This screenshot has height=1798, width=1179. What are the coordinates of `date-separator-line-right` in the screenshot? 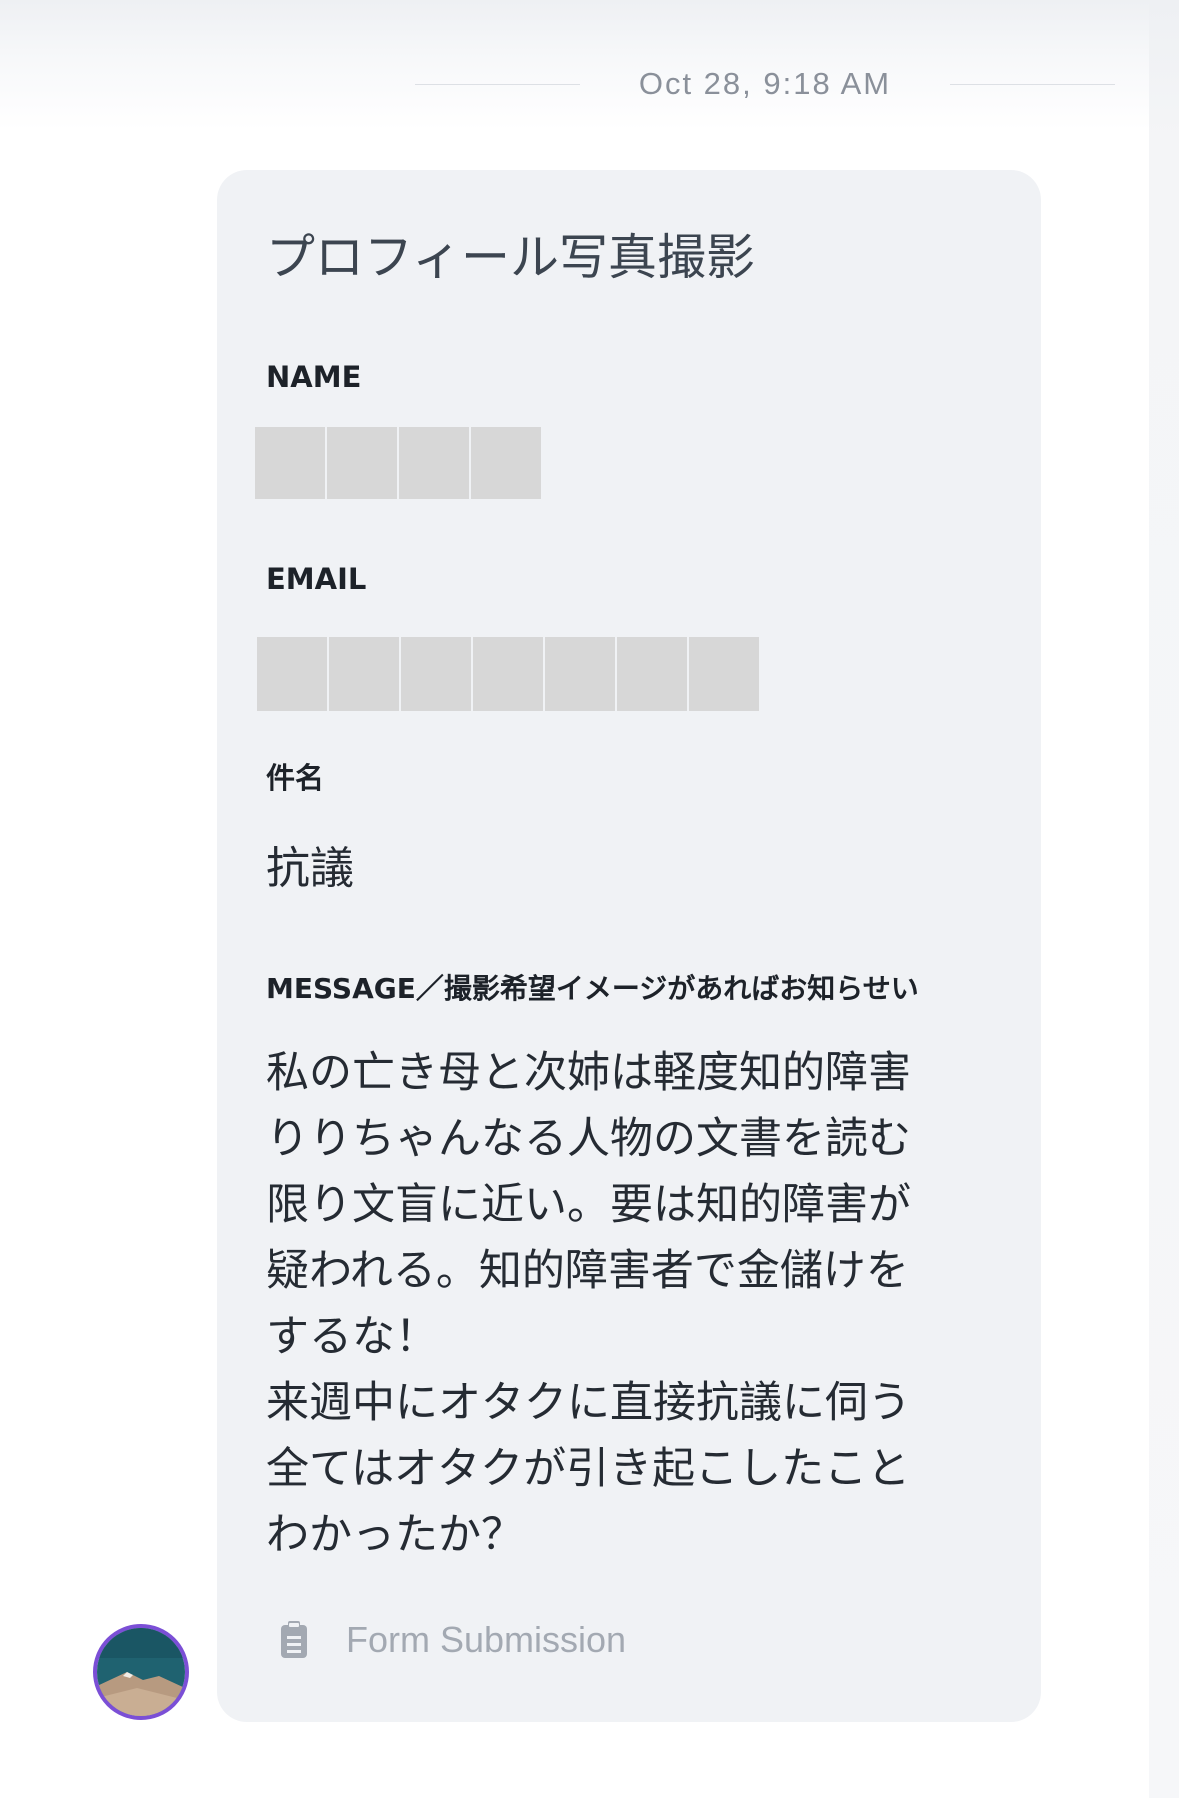 It's located at (1032, 84).